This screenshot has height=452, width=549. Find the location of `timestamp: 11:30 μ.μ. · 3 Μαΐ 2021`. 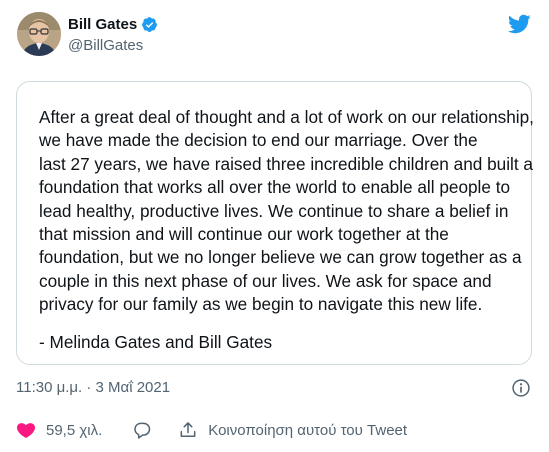

timestamp: 11:30 μ.μ. · 3 Μαΐ 2021 is located at coordinates (93, 387).